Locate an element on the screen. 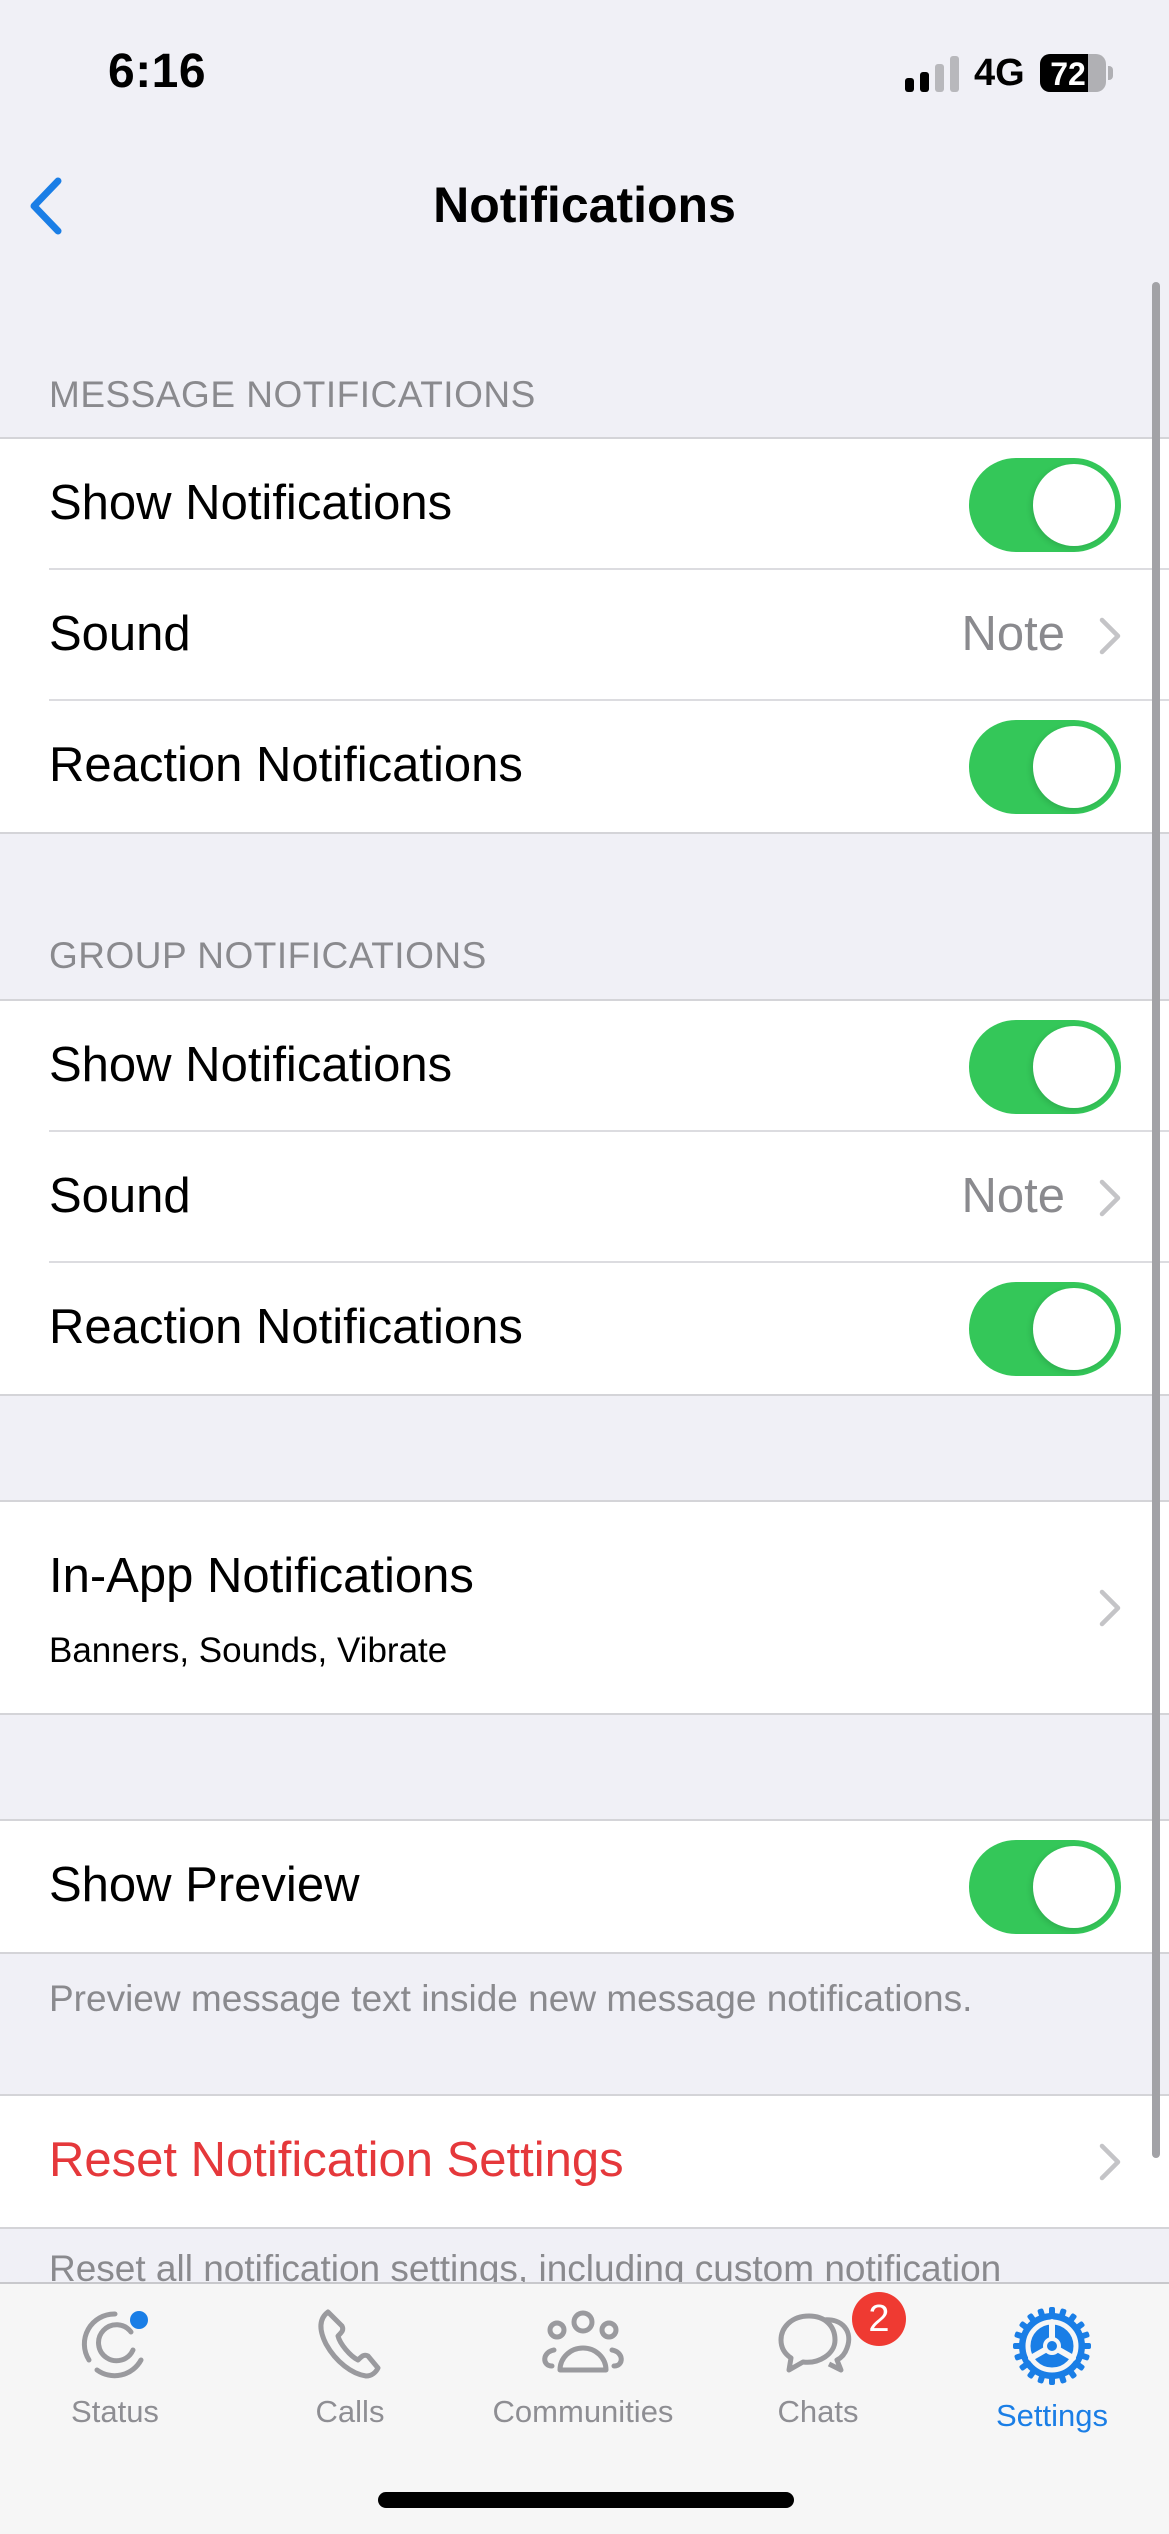 The width and height of the screenshot is (1169, 2534). tab-status: Status is located at coordinates (115, 2379).